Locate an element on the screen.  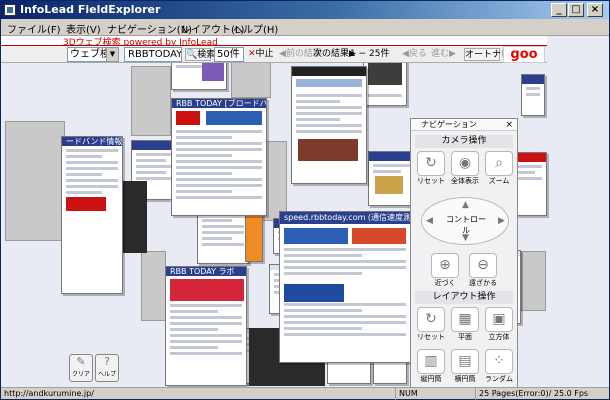
navigation-panel-title: ナビゲーション is located at coordinates (449, 124).